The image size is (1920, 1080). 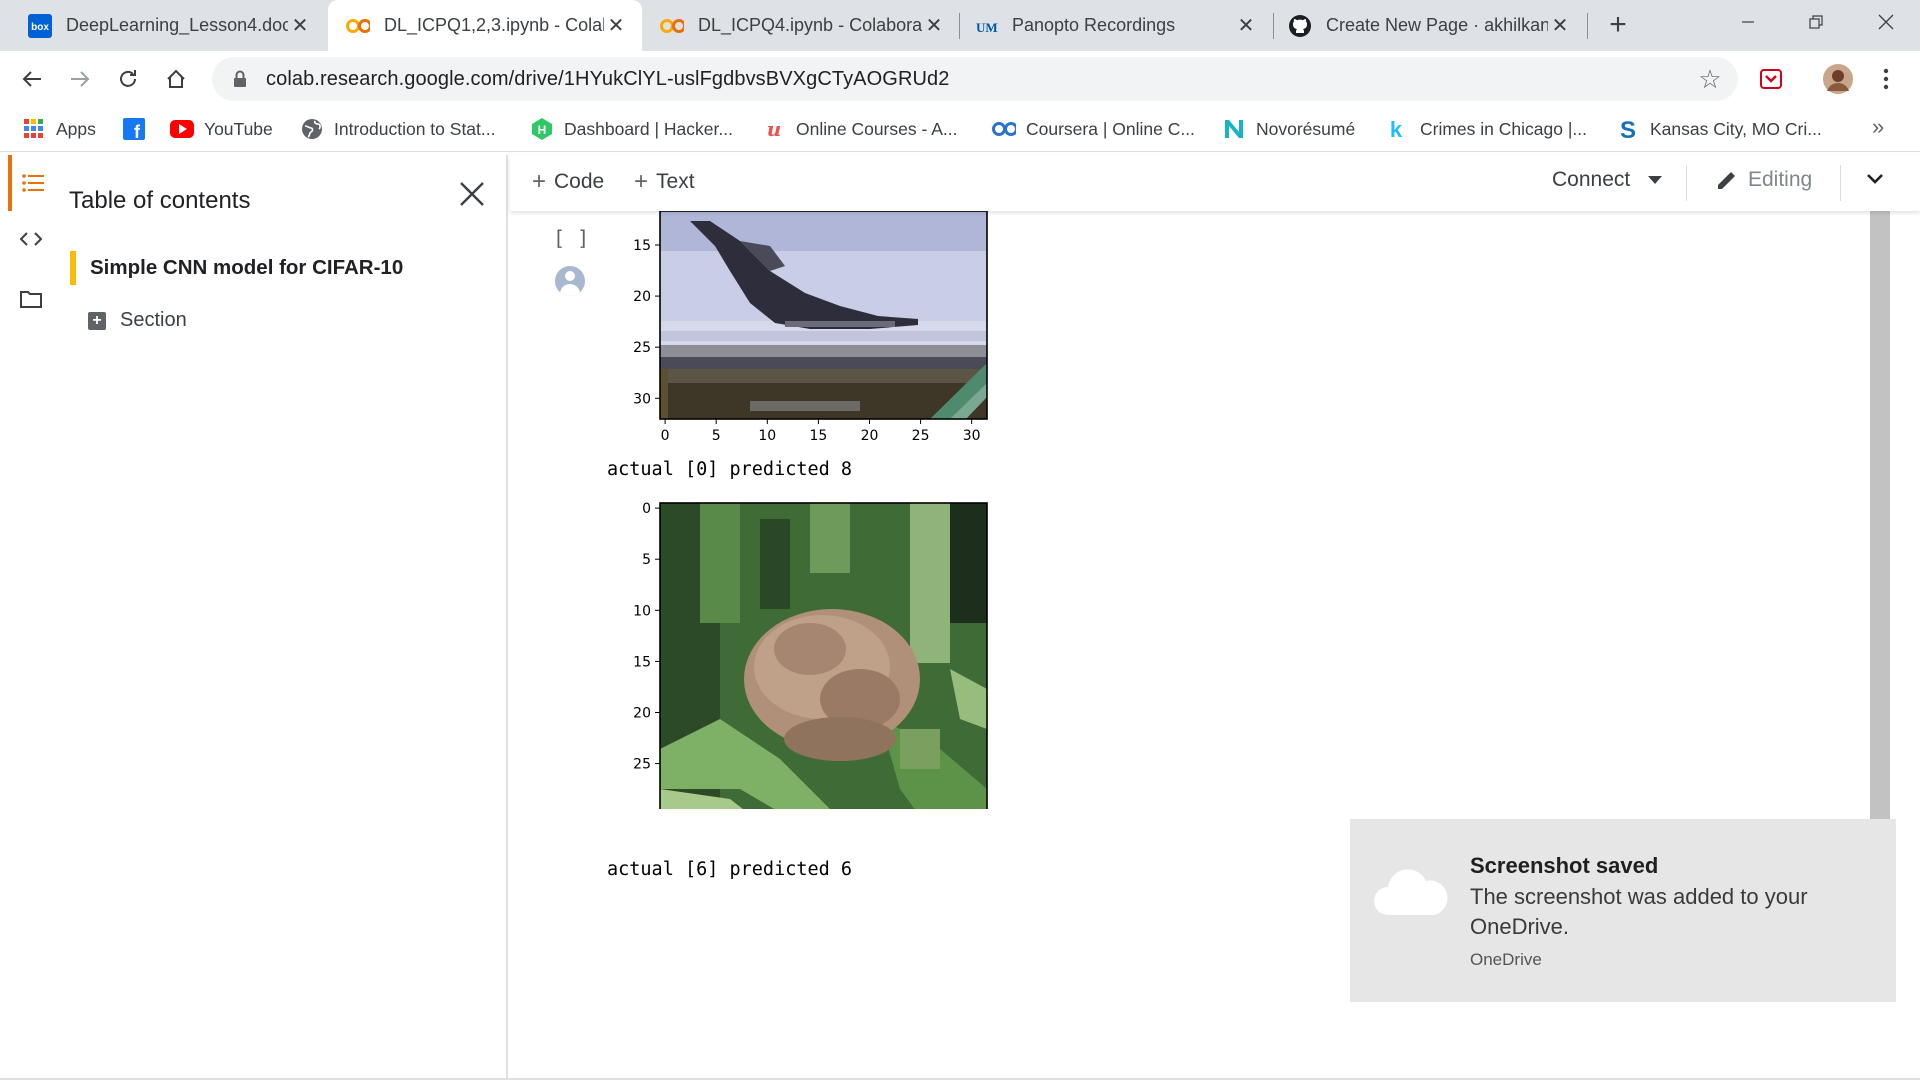 I want to click on y-tick-label: 10, so click(x=642, y=611).